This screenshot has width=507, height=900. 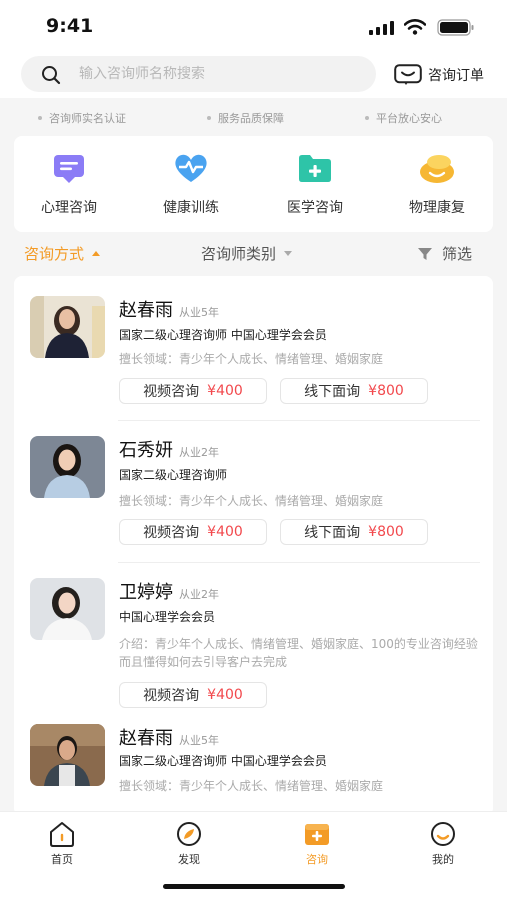 I want to click on signal-icon, so click(x=381, y=28).